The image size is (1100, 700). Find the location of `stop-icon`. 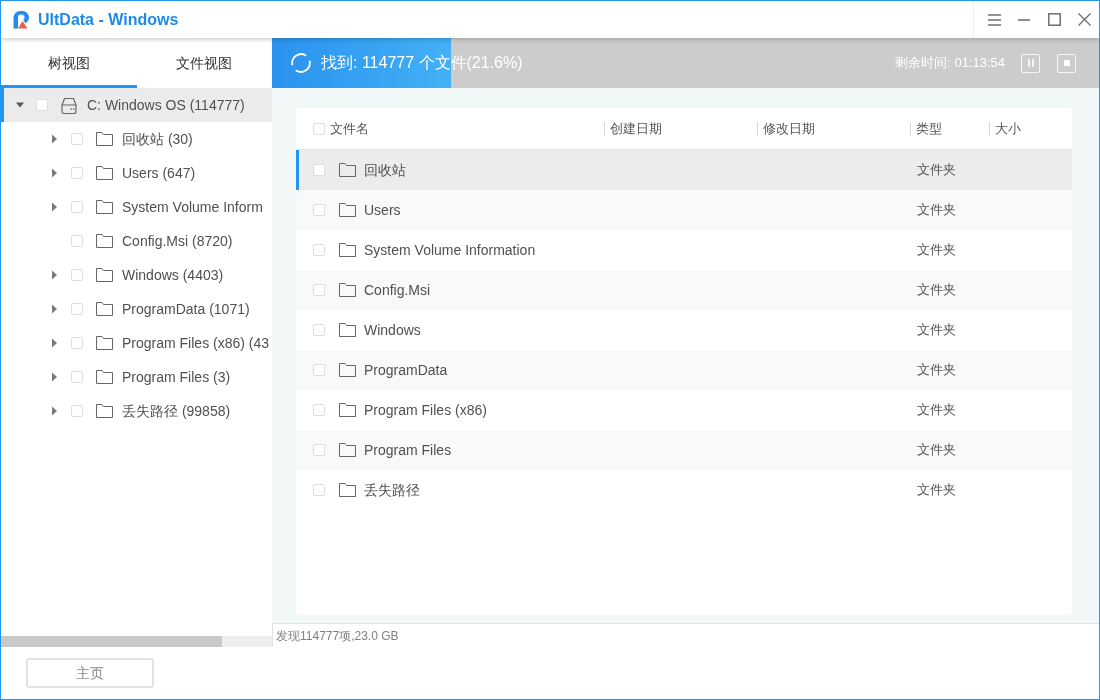

stop-icon is located at coordinates (1066, 63).